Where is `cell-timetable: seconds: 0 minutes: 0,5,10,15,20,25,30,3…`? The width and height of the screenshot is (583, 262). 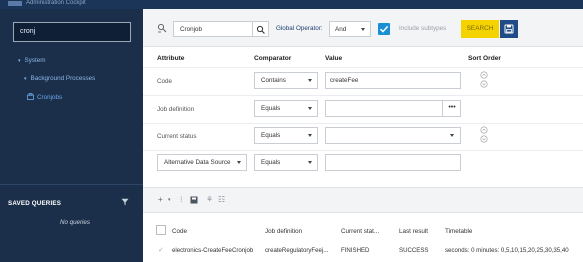 cell-timetable: seconds: 0 minutes: 0,5,10,15,20,25,30,3… is located at coordinates (507, 250).